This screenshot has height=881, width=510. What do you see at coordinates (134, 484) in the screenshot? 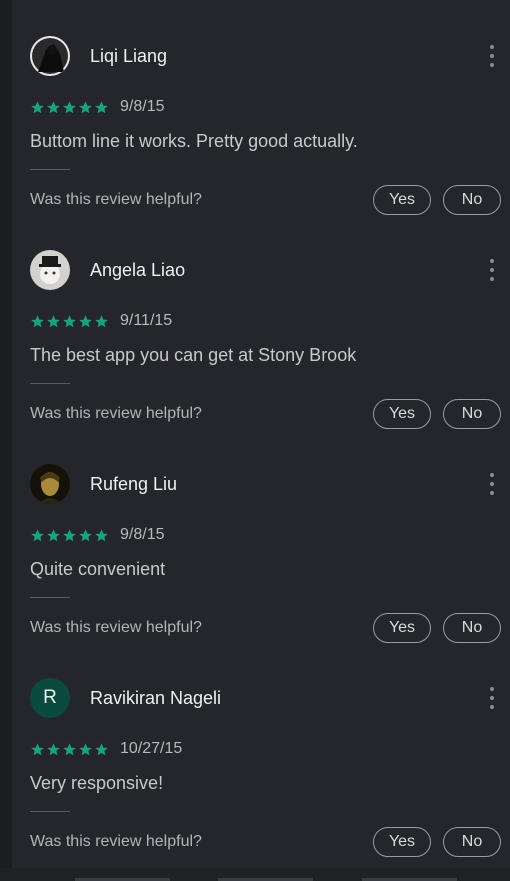
I see `reviewer-name: Rufeng Liu` at bounding box center [134, 484].